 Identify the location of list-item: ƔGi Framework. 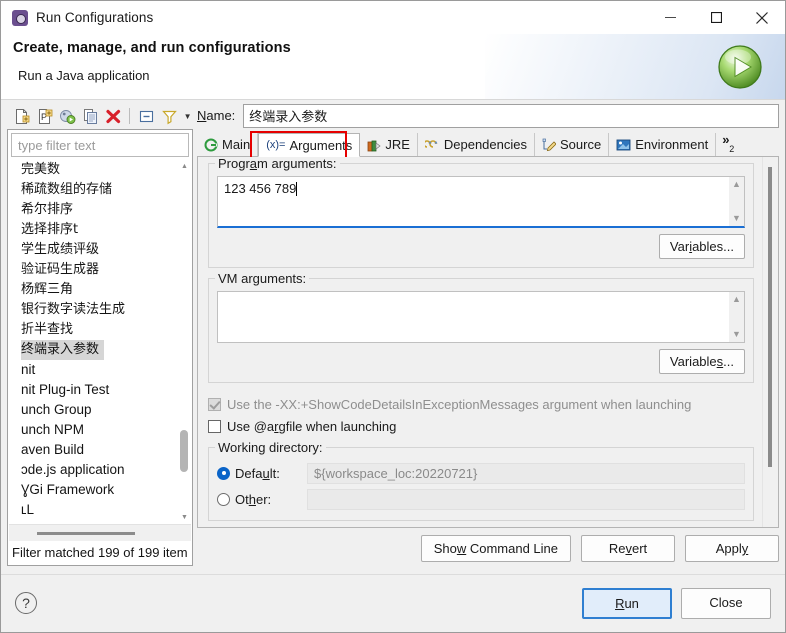
(100, 490).